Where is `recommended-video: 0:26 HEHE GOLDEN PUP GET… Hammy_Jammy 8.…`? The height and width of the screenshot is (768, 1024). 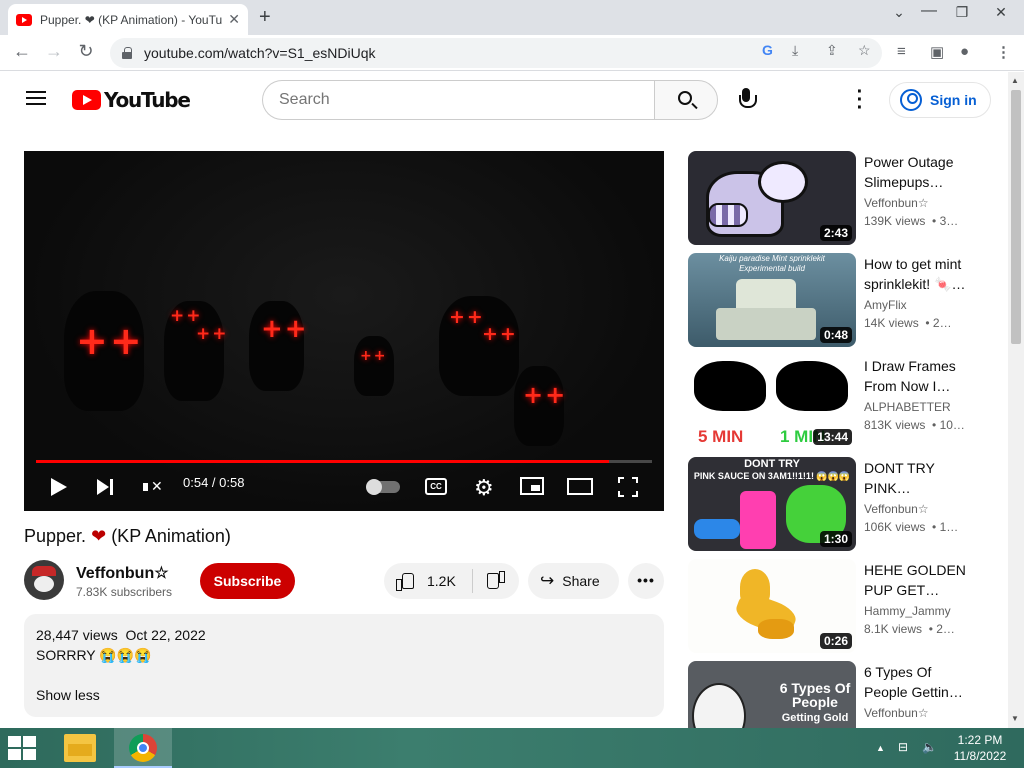 recommended-video: 0:26 HEHE GOLDEN PUP GET… Hammy_Jammy 8.… is located at coordinates (843, 606).